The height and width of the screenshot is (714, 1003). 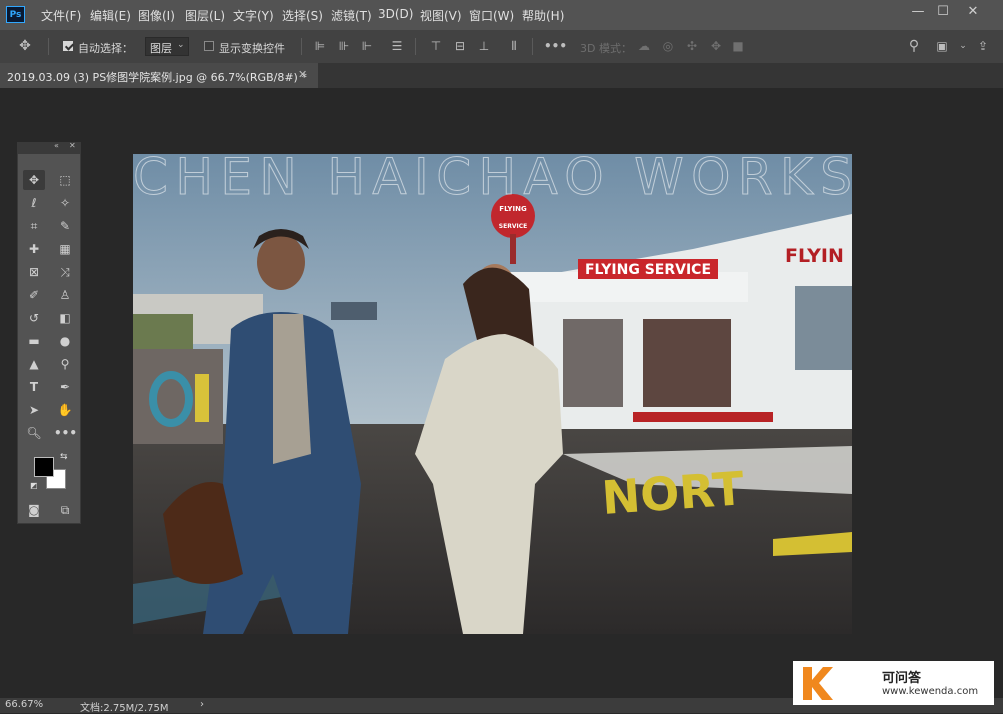 What do you see at coordinates (302, 74) in the screenshot?
I see `close-tab-icon: ✕` at bounding box center [302, 74].